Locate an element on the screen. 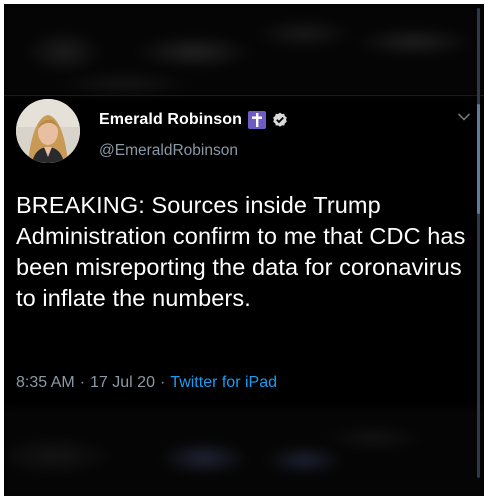  chevron-down-icon is located at coordinates (464, 117).